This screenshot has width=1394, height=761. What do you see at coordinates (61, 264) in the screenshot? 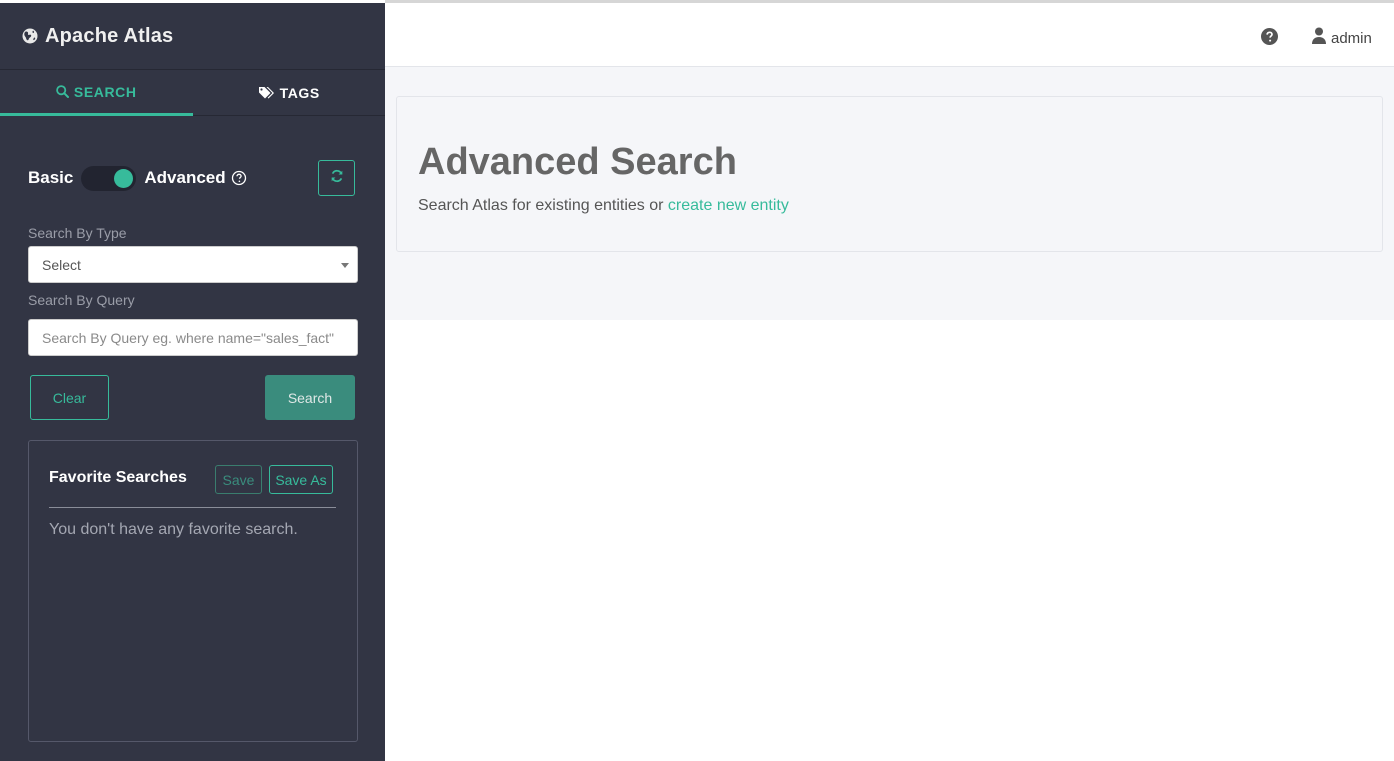
I see `select-value: Select` at bounding box center [61, 264].